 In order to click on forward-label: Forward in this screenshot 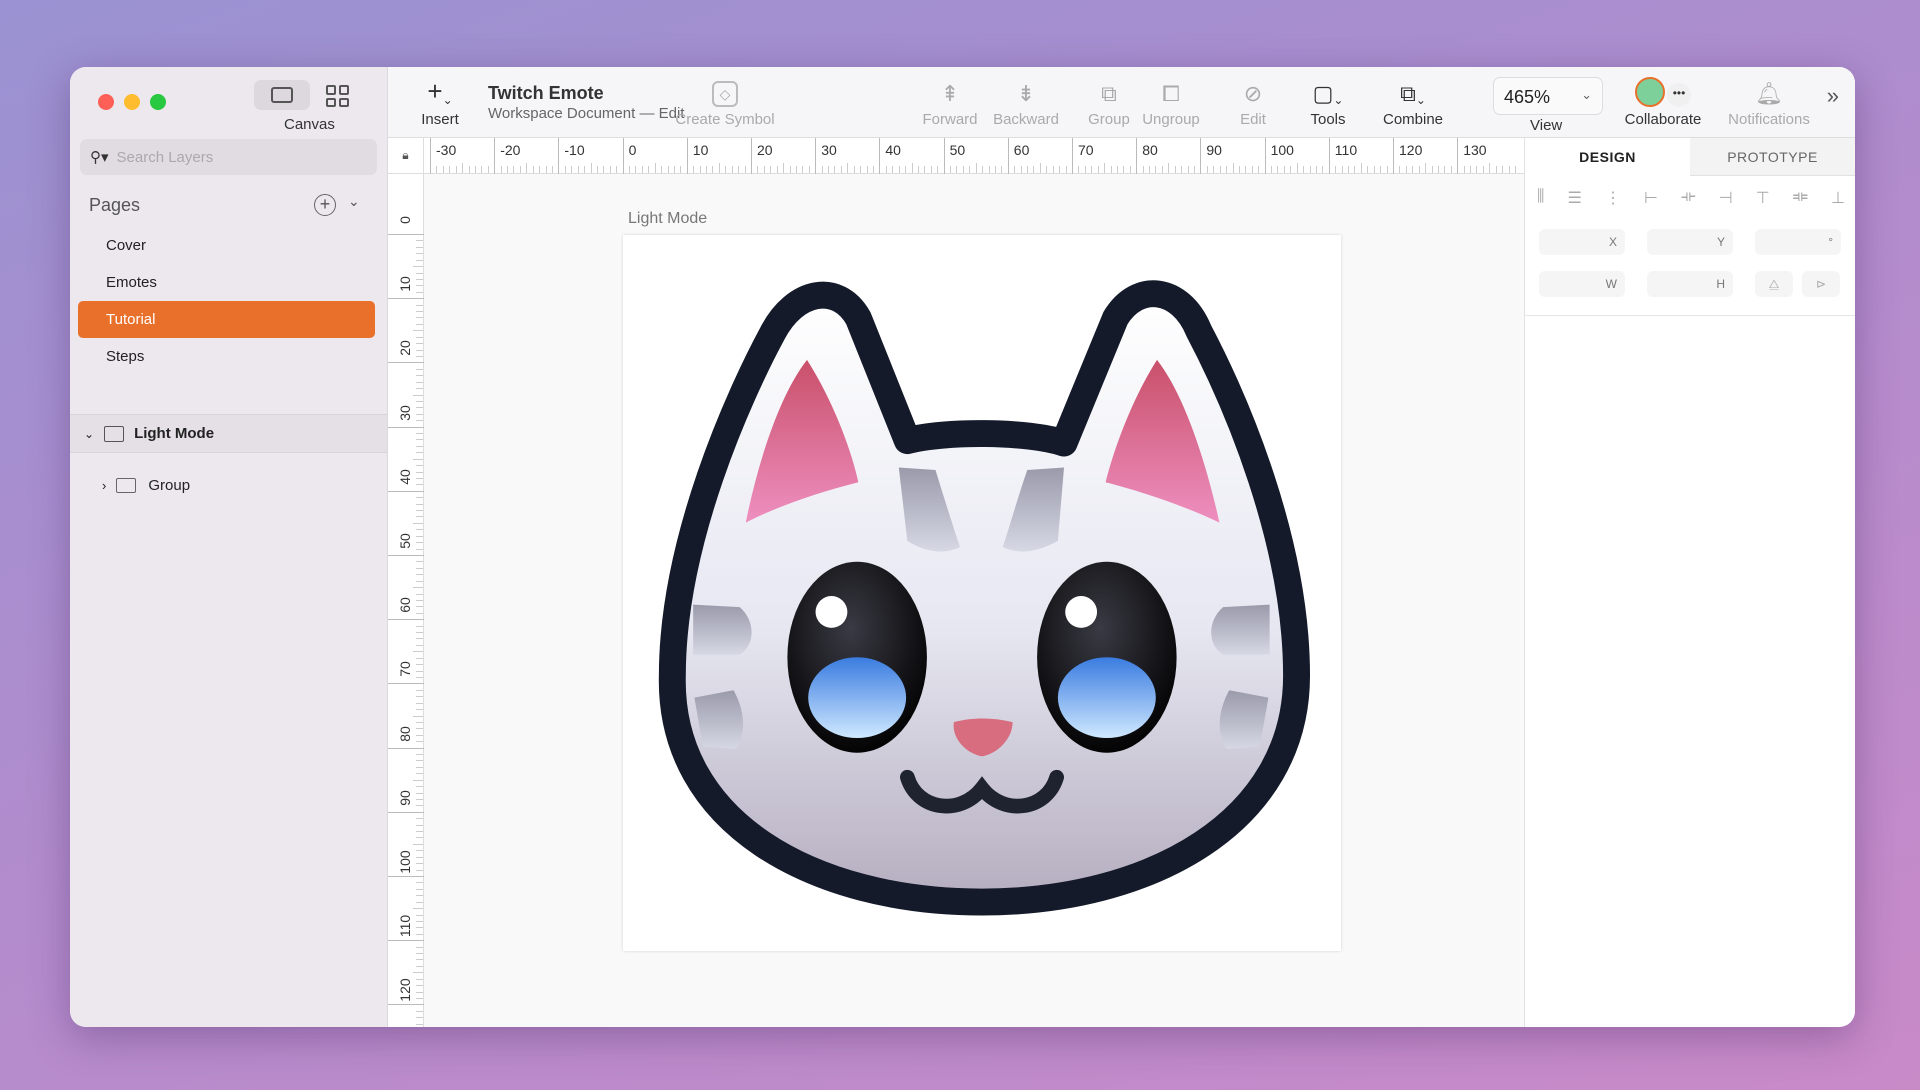, I will do `click(950, 119)`.